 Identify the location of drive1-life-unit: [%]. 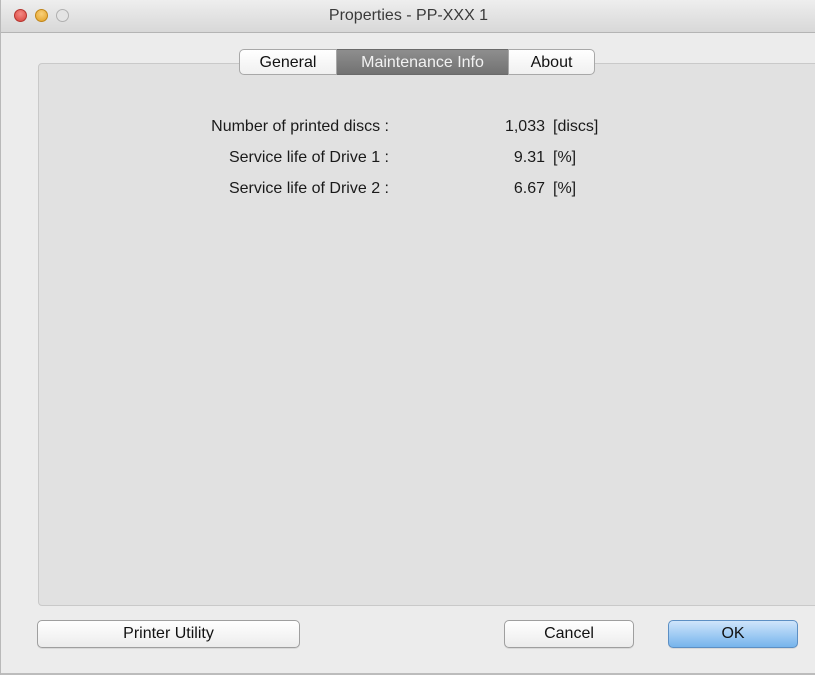
(565, 157).